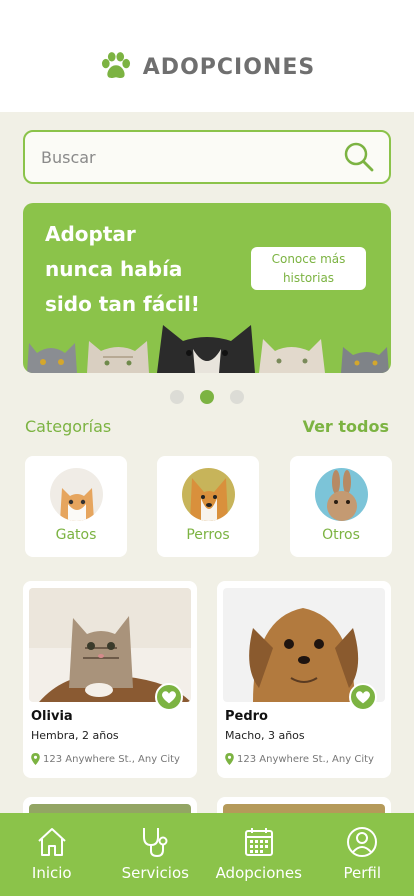 Image resolution: width=414 pixels, height=896 pixels. Describe the element at coordinates (192, 157) in the screenshot. I see `search-input` at that location.